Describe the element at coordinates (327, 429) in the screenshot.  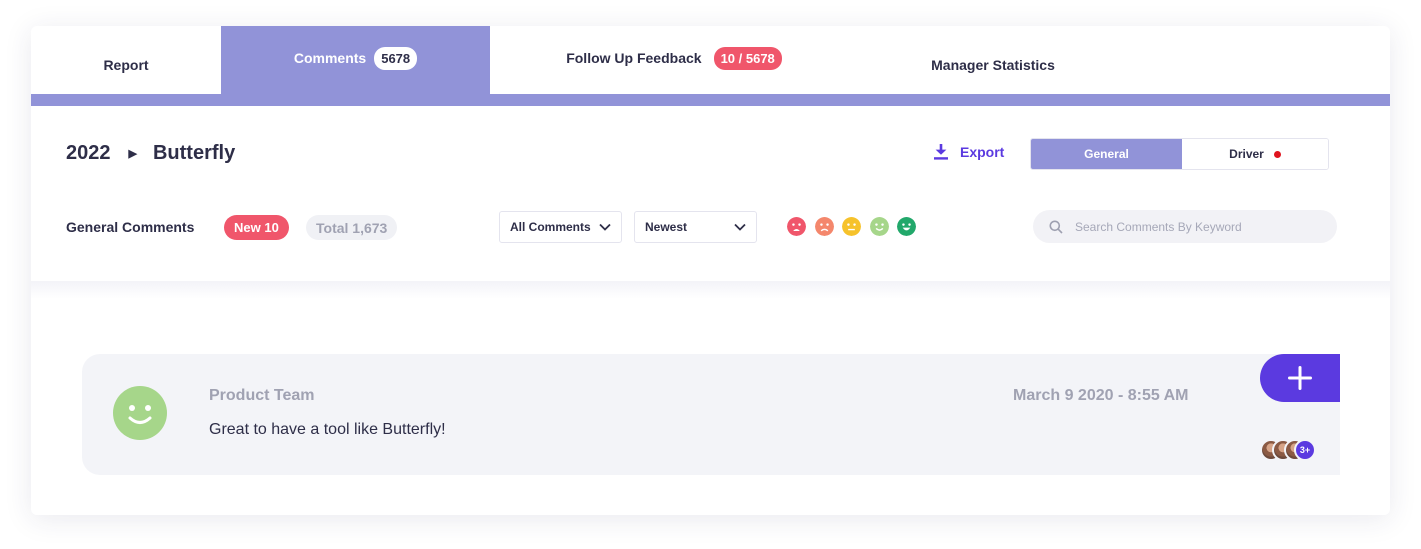
I see `comment-text: Great to have a tool like Butterfly!` at that location.